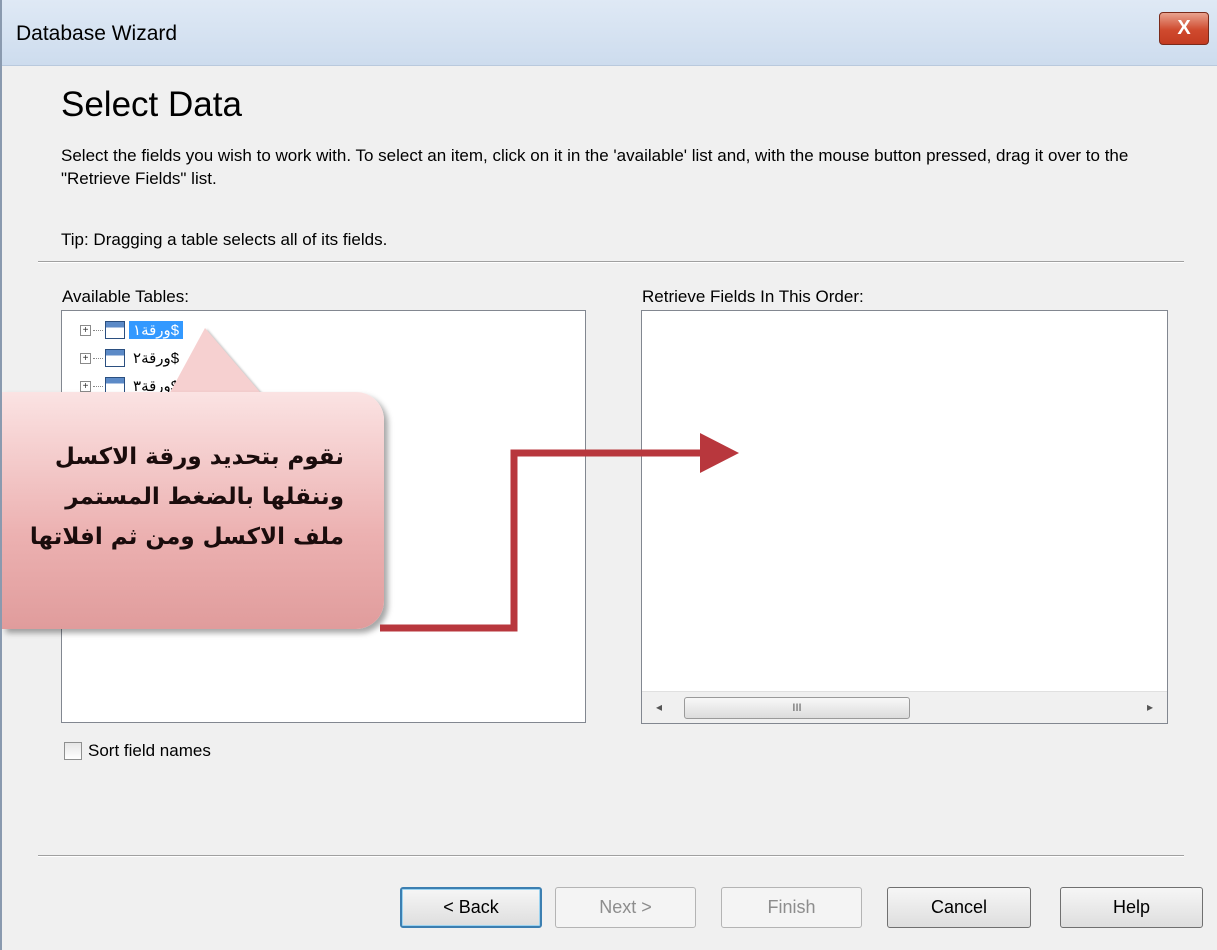  Describe the element at coordinates (559, 532) in the screenshot. I see `drag-arrow-icon` at that location.